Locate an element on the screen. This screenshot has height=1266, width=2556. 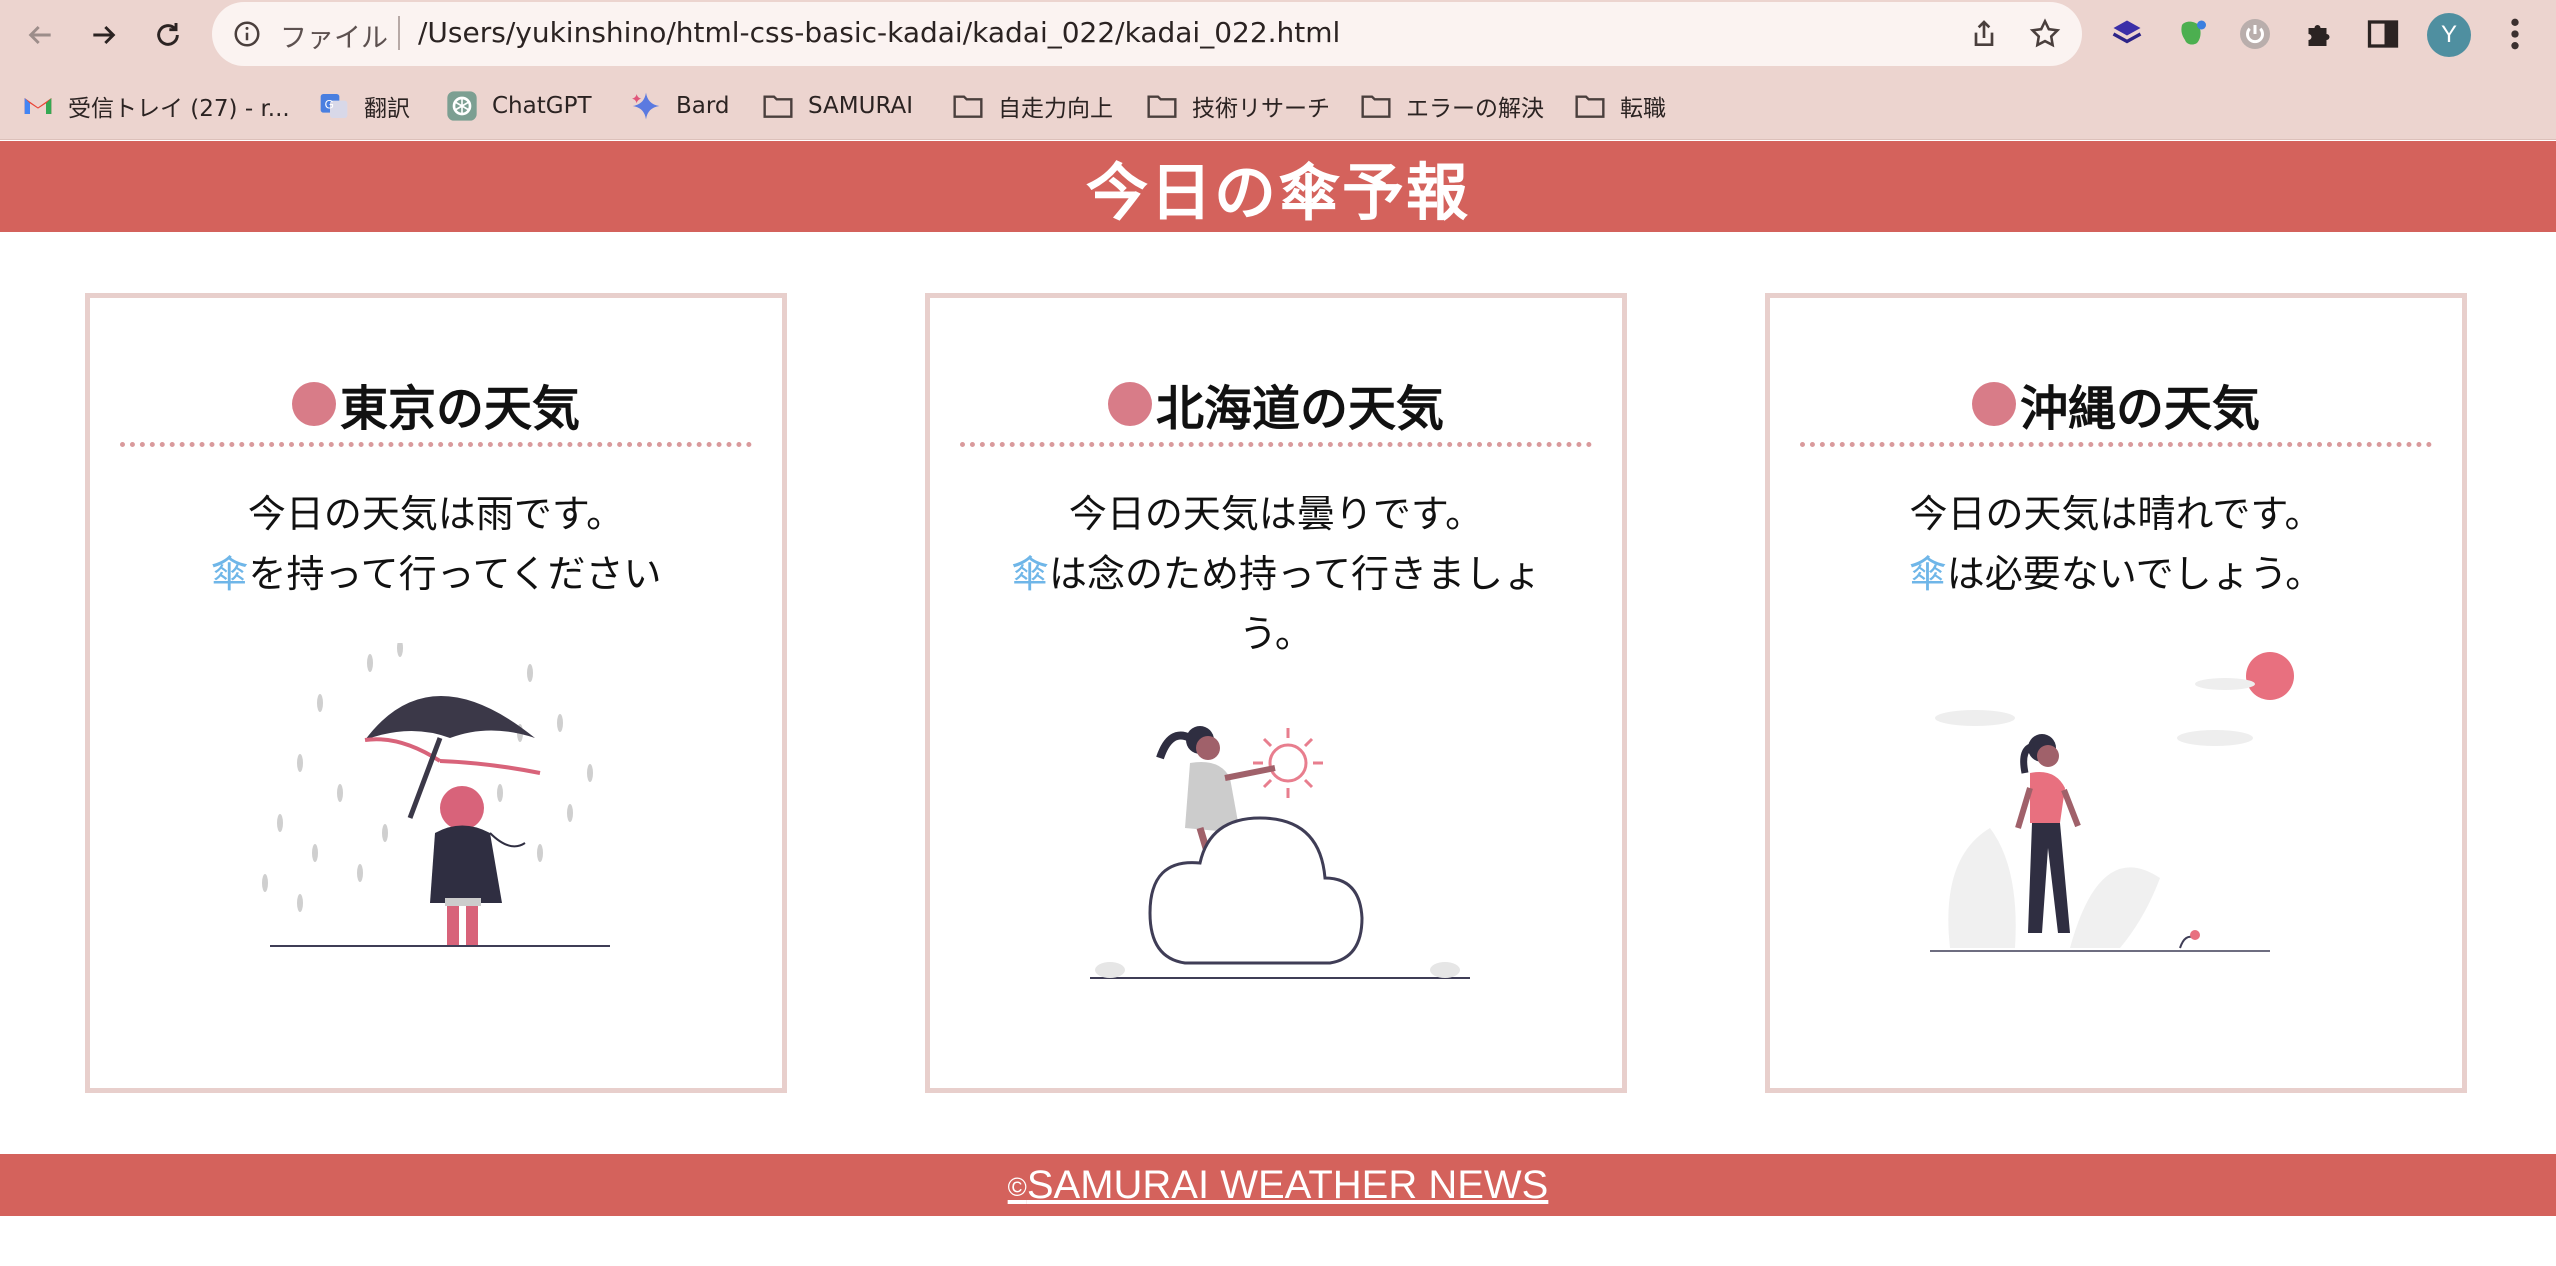
card-title-text: 東京の天気 is located at coordinates (459, 409).